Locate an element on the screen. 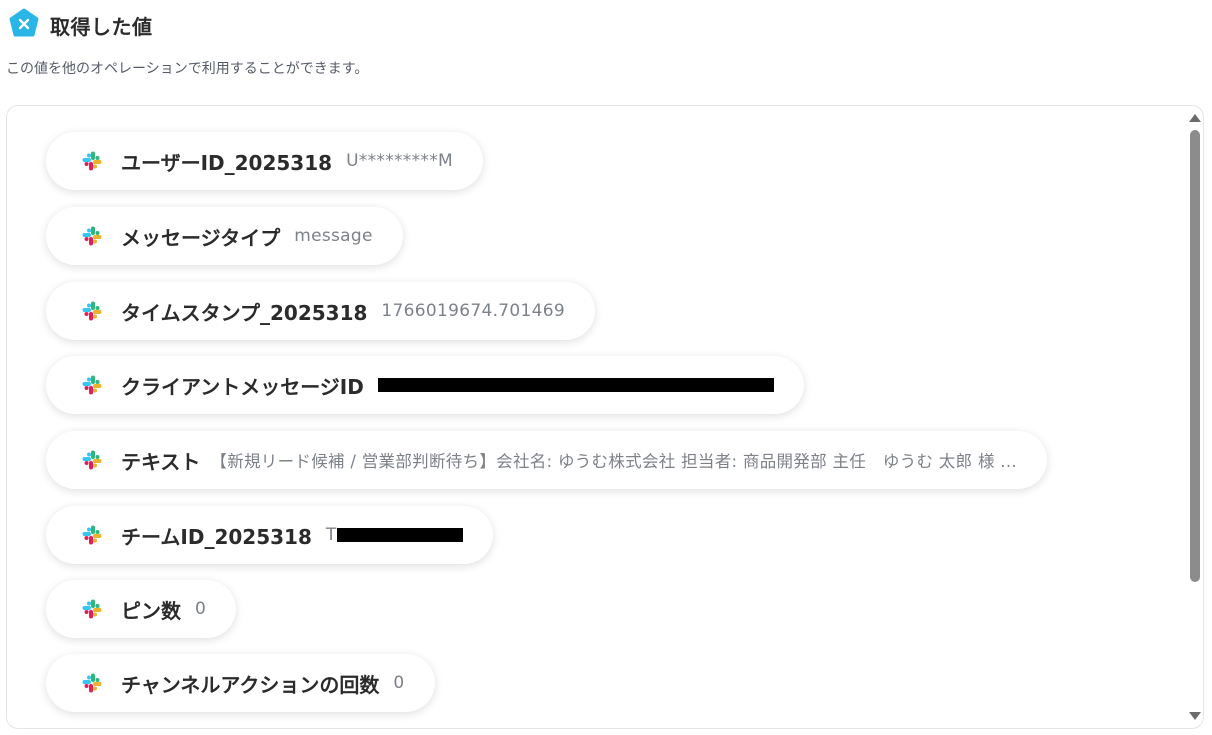  value-label: チームID_2025318 is located at coordinates (216, 536).